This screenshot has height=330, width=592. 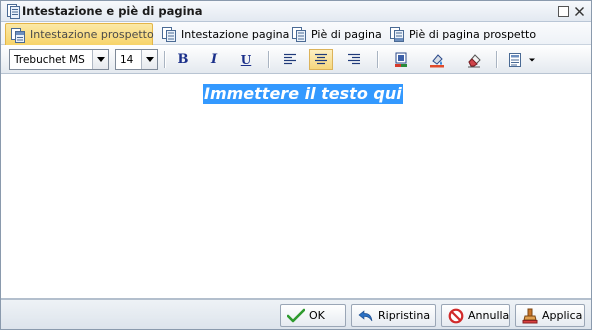 I want to click on cancel-icon, so click(x=456, y=315).